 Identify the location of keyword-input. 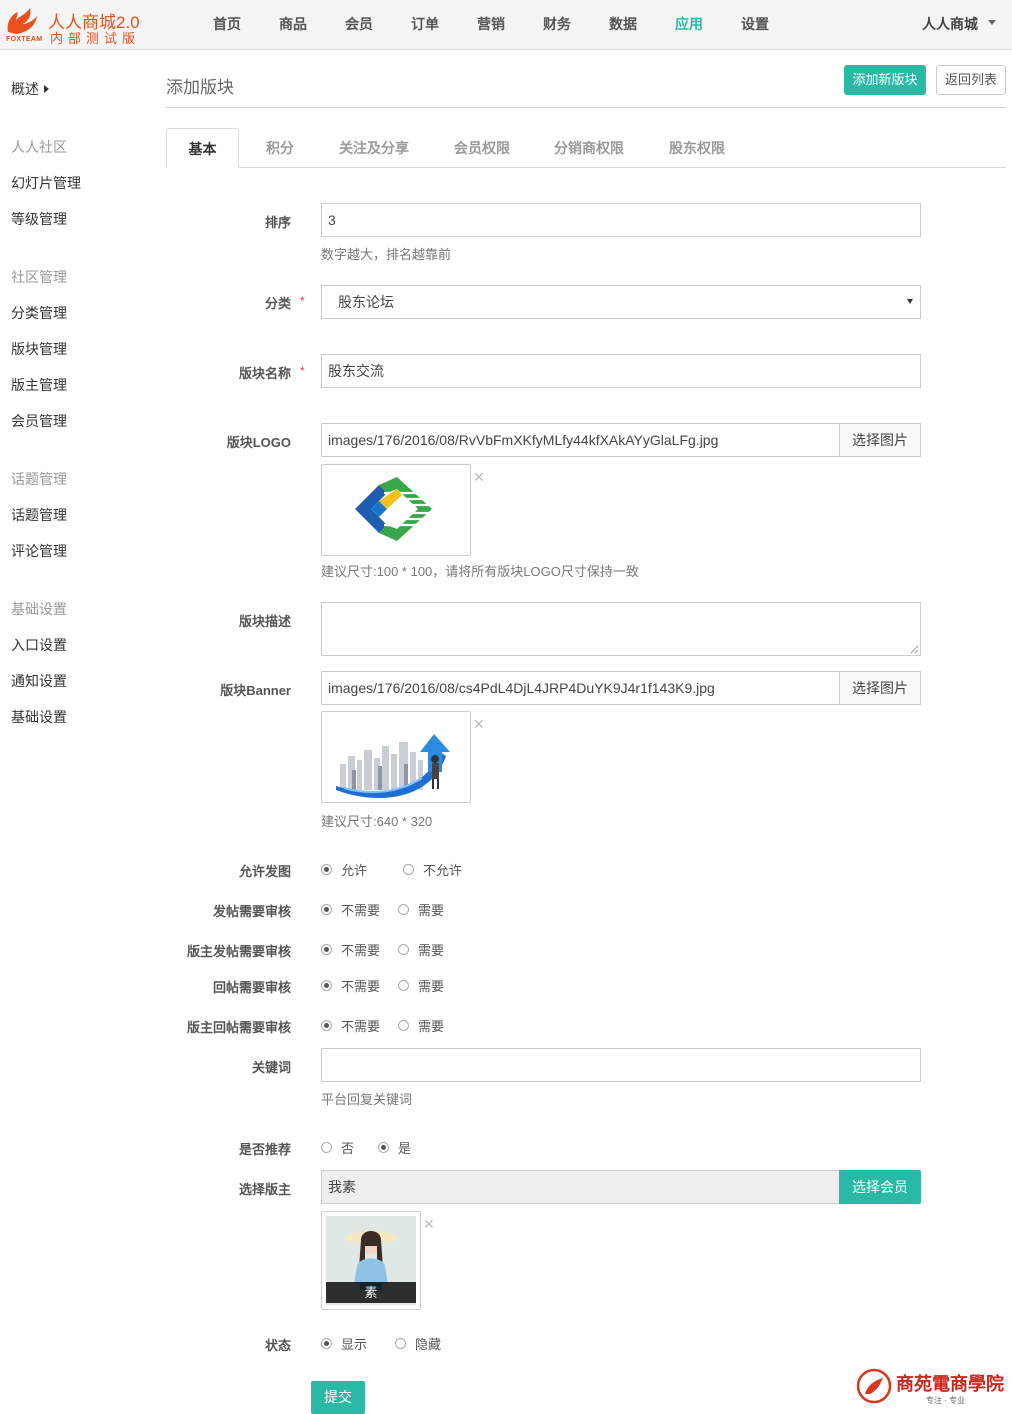
(621, 1065).